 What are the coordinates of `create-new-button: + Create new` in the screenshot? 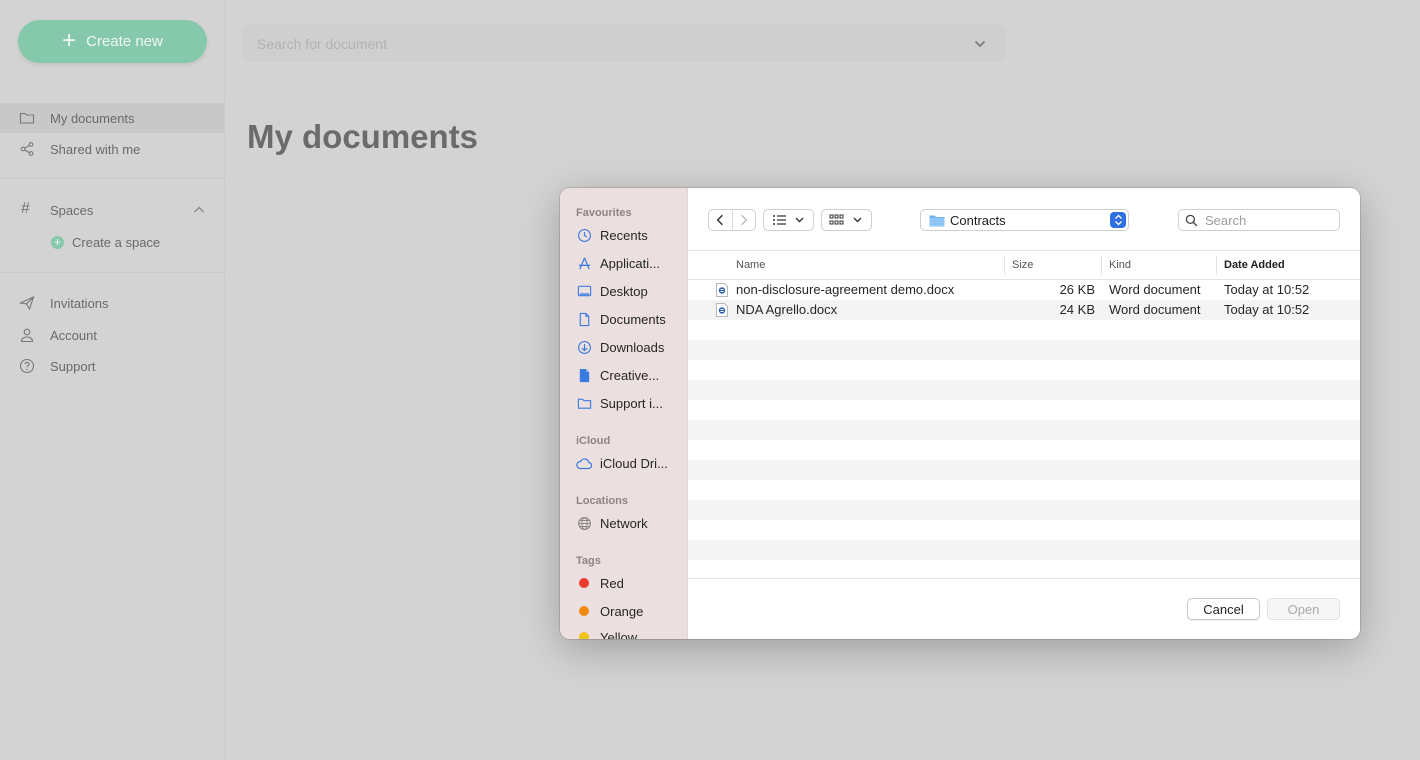 It's located at (112, 41).